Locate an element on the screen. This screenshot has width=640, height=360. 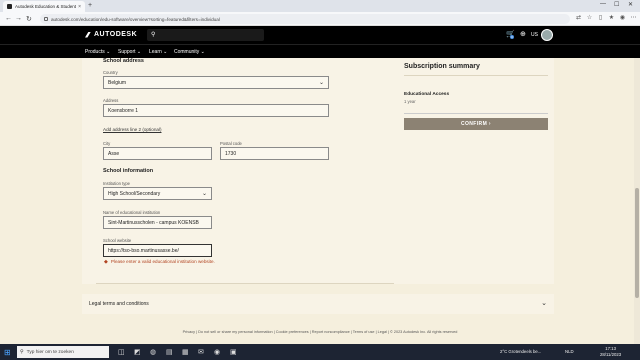
summary-product: Educational Access is located at coordinates (427, 94).